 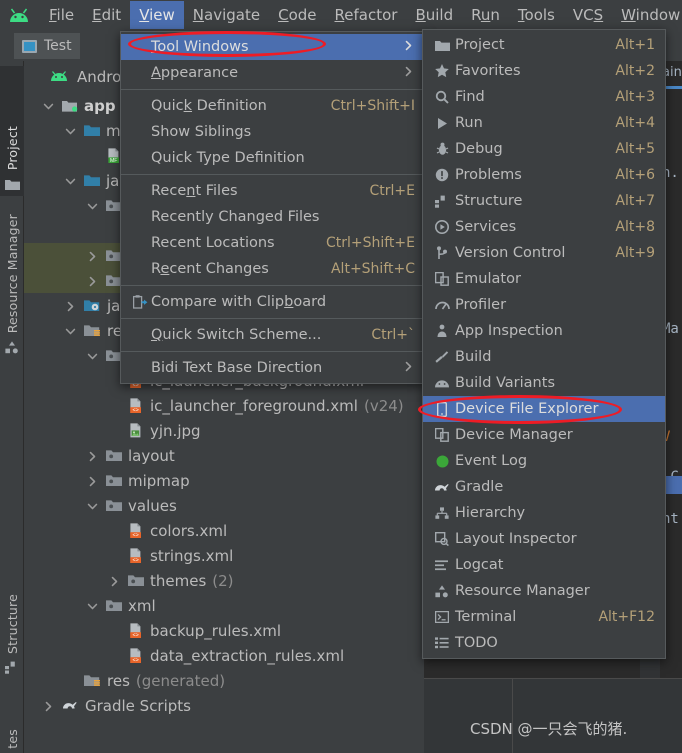 What do you see at coordinates (442, 409) in the screenshot?
I see `phone-icon` at bounding box center [442, 409].